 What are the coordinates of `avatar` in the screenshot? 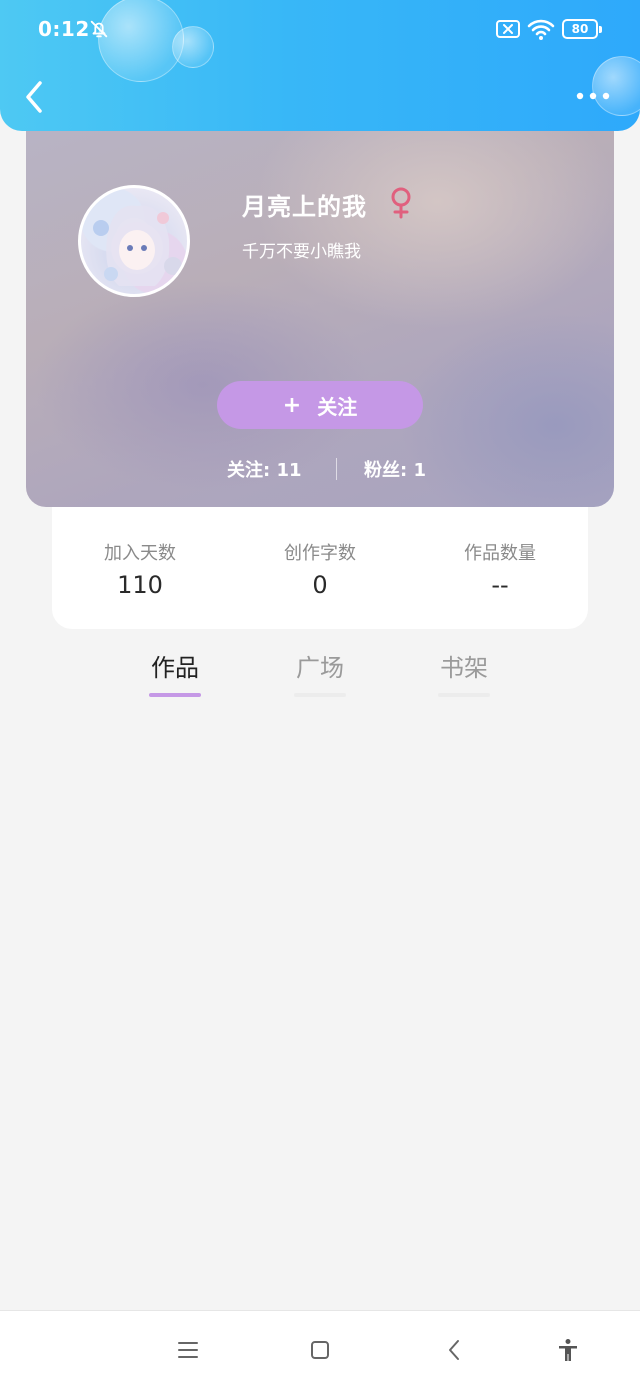 It's located at (134, 241).